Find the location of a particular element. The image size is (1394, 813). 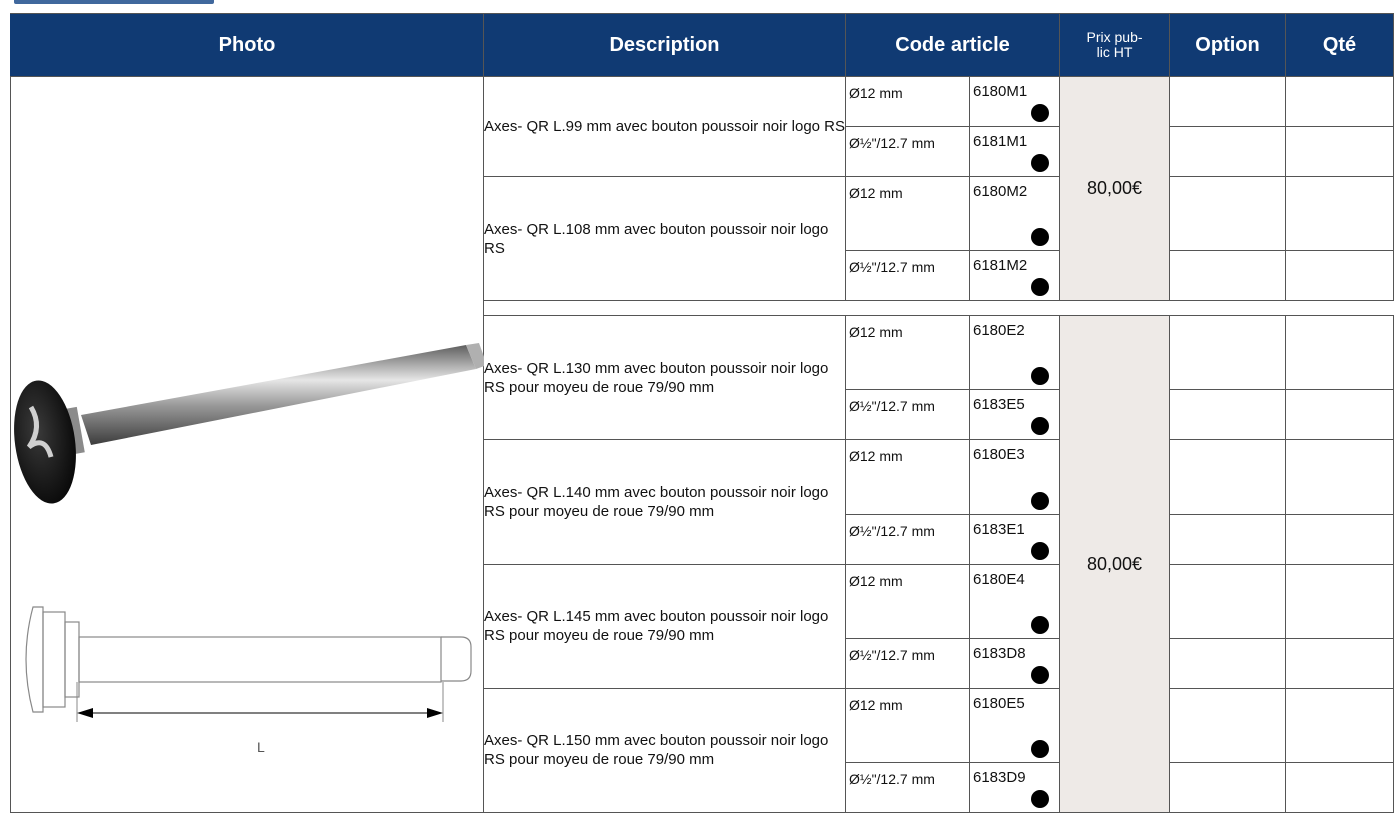

code-cell: 6181M1 is located at coordinates (1014, 151).